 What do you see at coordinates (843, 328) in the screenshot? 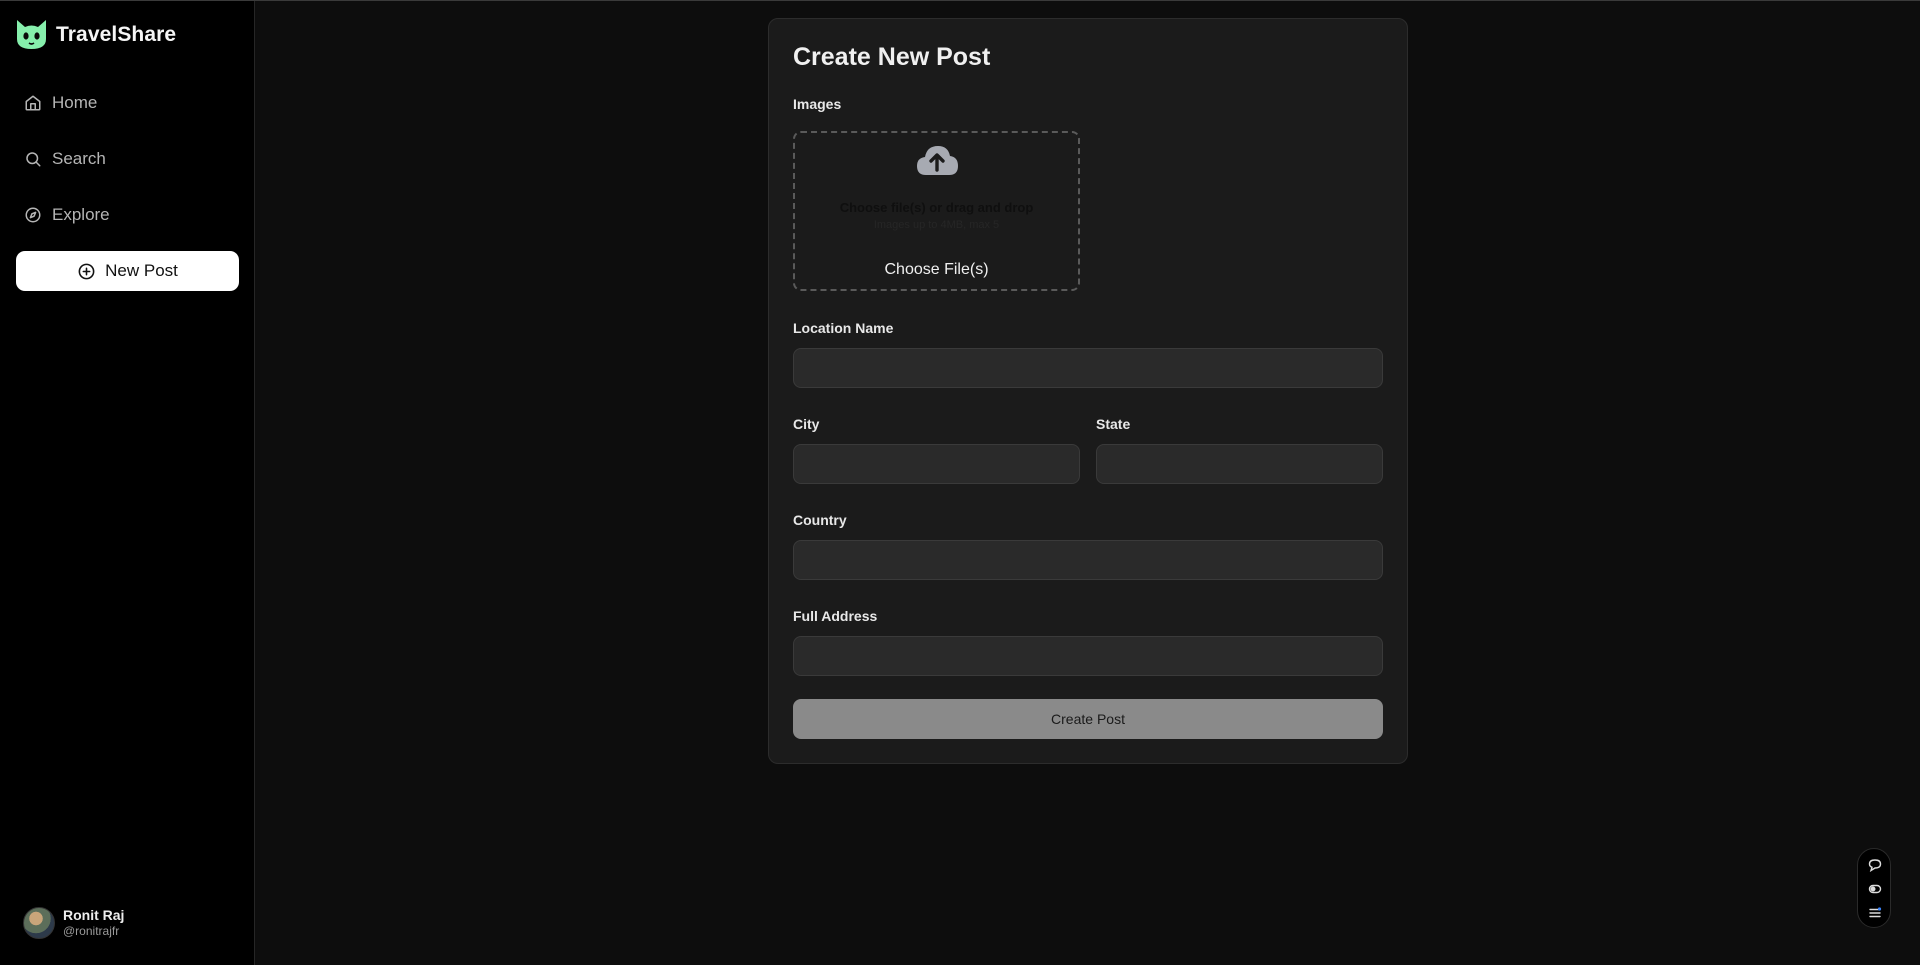
I see `location-name-label: Location Name` at bounding box center [843, 328].